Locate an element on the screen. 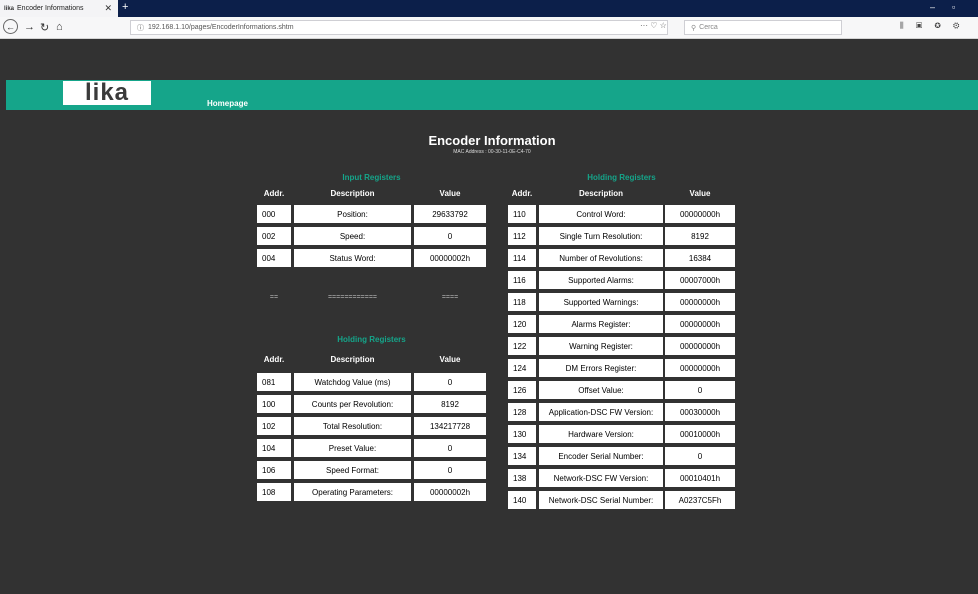 Image resolution: width=978 pixels, height=594 pixels. holding_registers_right-desc: Warning Register: is located at coordinates (601, 346).